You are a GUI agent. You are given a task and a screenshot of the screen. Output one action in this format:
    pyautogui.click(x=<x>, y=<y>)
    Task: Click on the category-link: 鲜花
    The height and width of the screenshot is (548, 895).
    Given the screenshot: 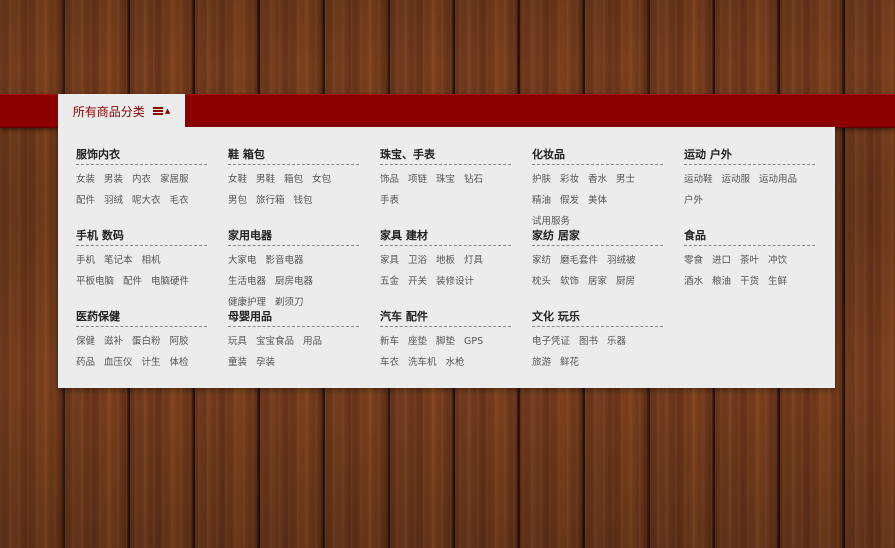 What is the action you would take?
    pyautogui.click(x=569, y=362)
    